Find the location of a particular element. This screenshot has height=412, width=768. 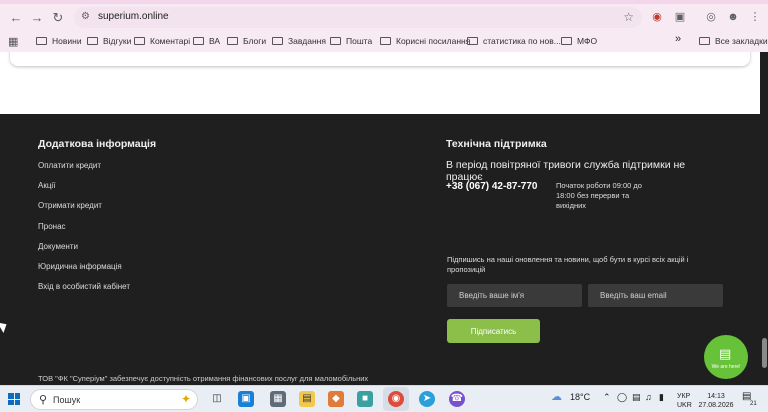

url-text: superium.online is located at coordinates (133, 16).